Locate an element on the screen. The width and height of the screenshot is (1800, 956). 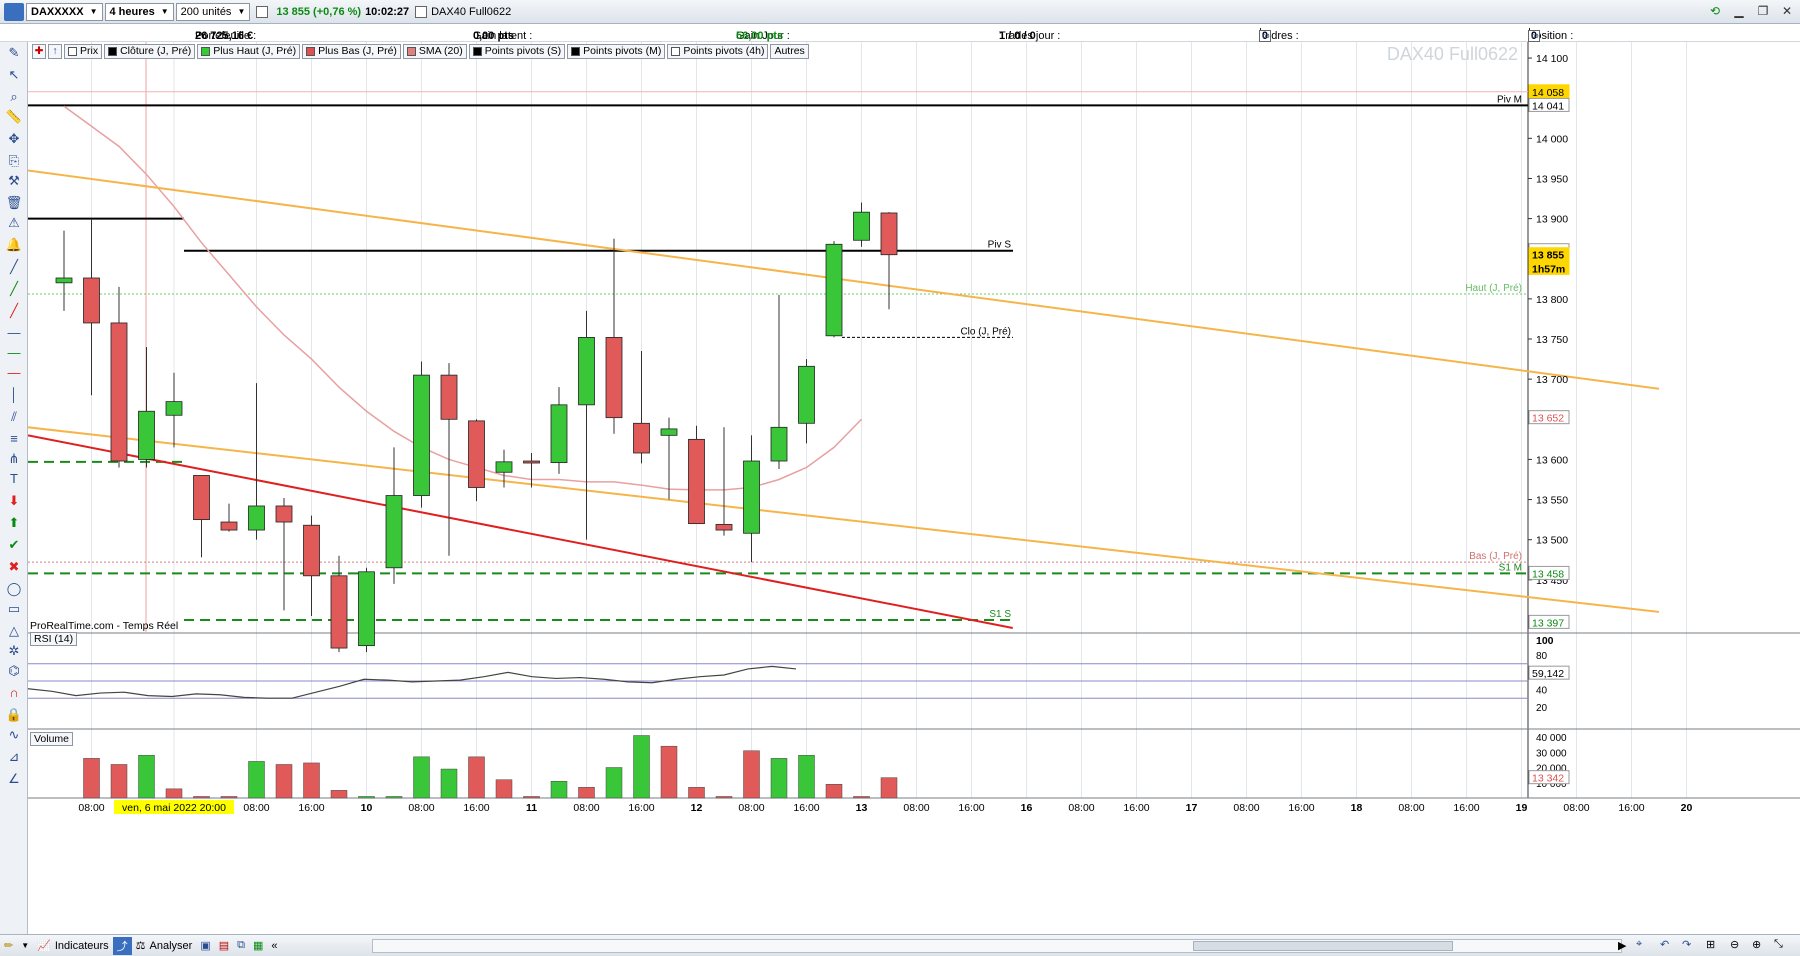
legend-item-8: Autres is located at coordinates (789, 51).